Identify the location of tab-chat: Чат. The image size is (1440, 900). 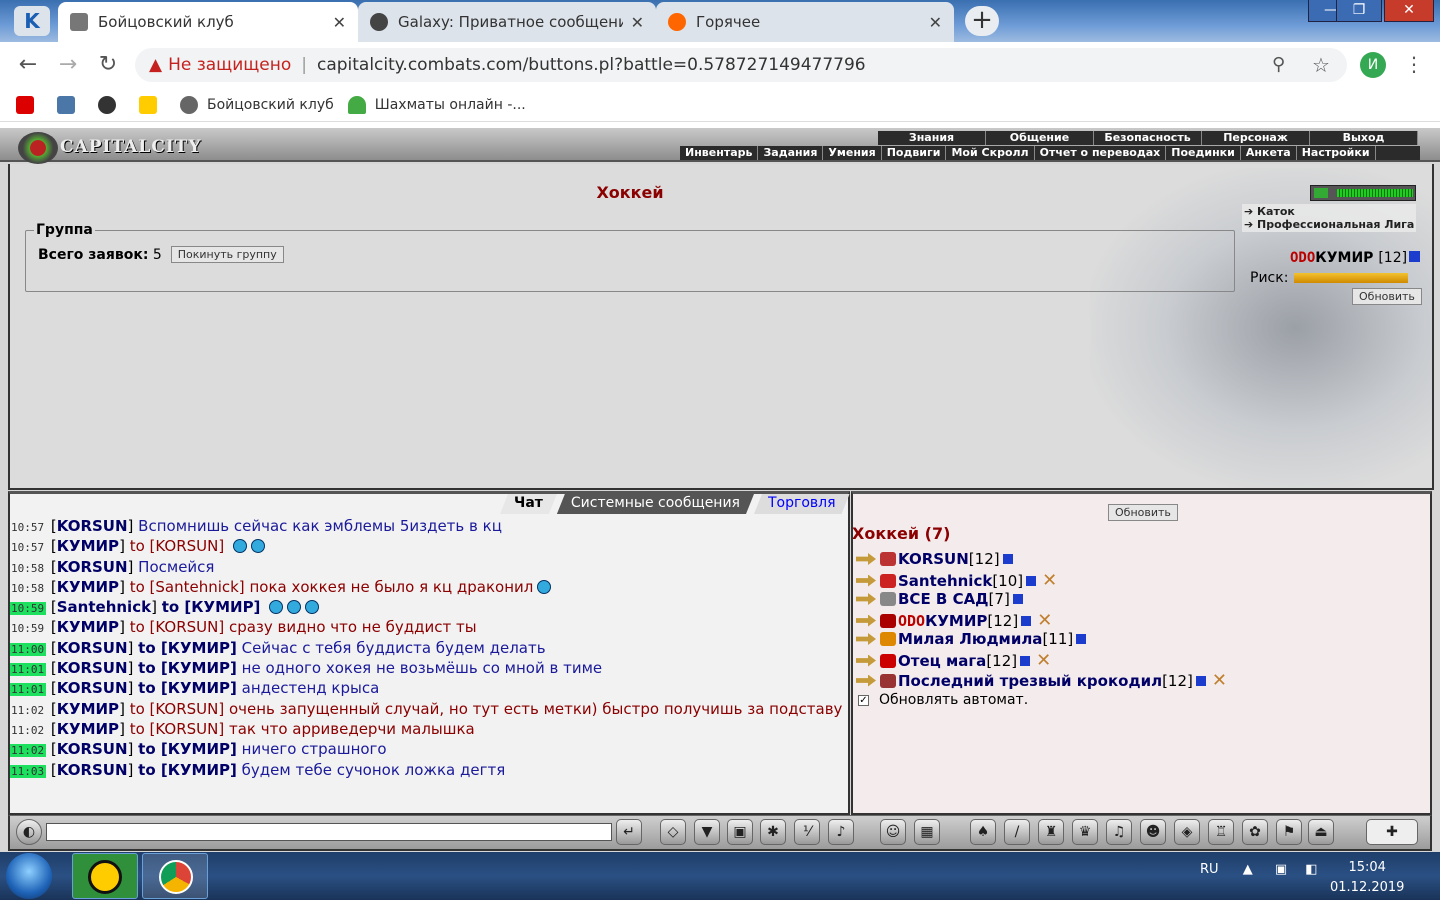
(528, 504).